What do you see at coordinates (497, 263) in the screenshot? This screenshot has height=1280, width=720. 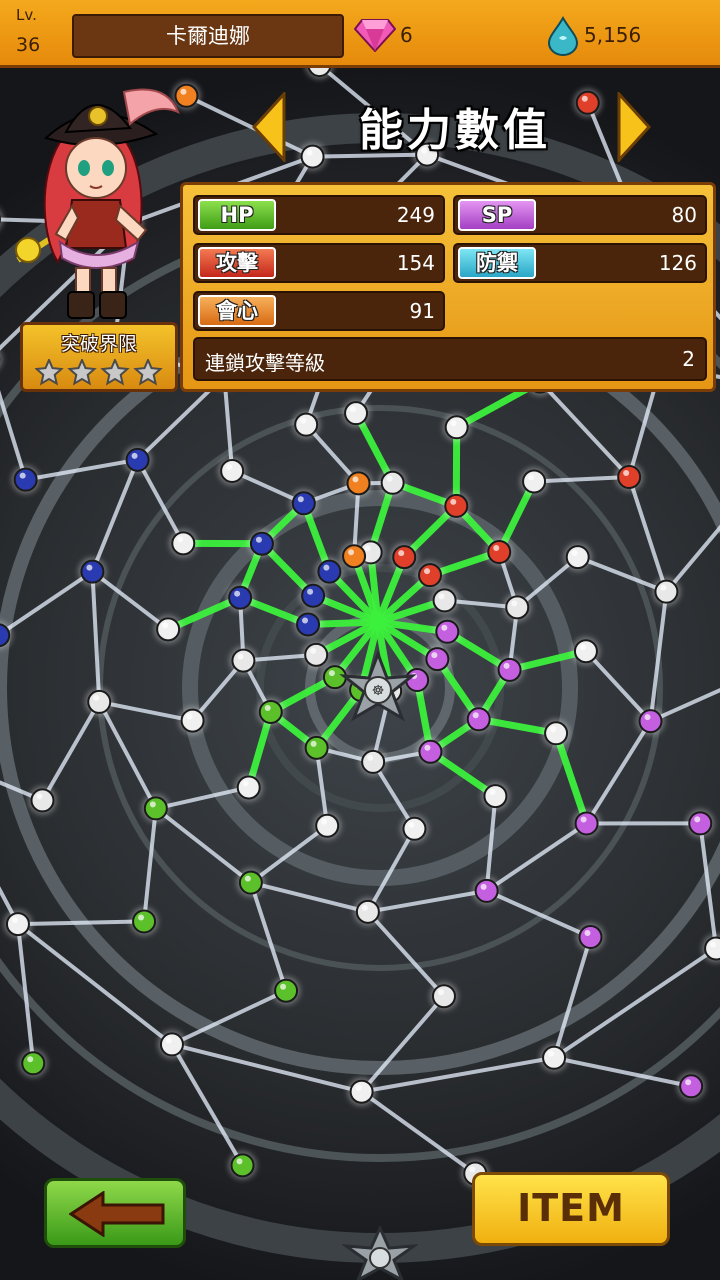 I see `stat-defense-label: 防禦` at bounding box center [497, 263].